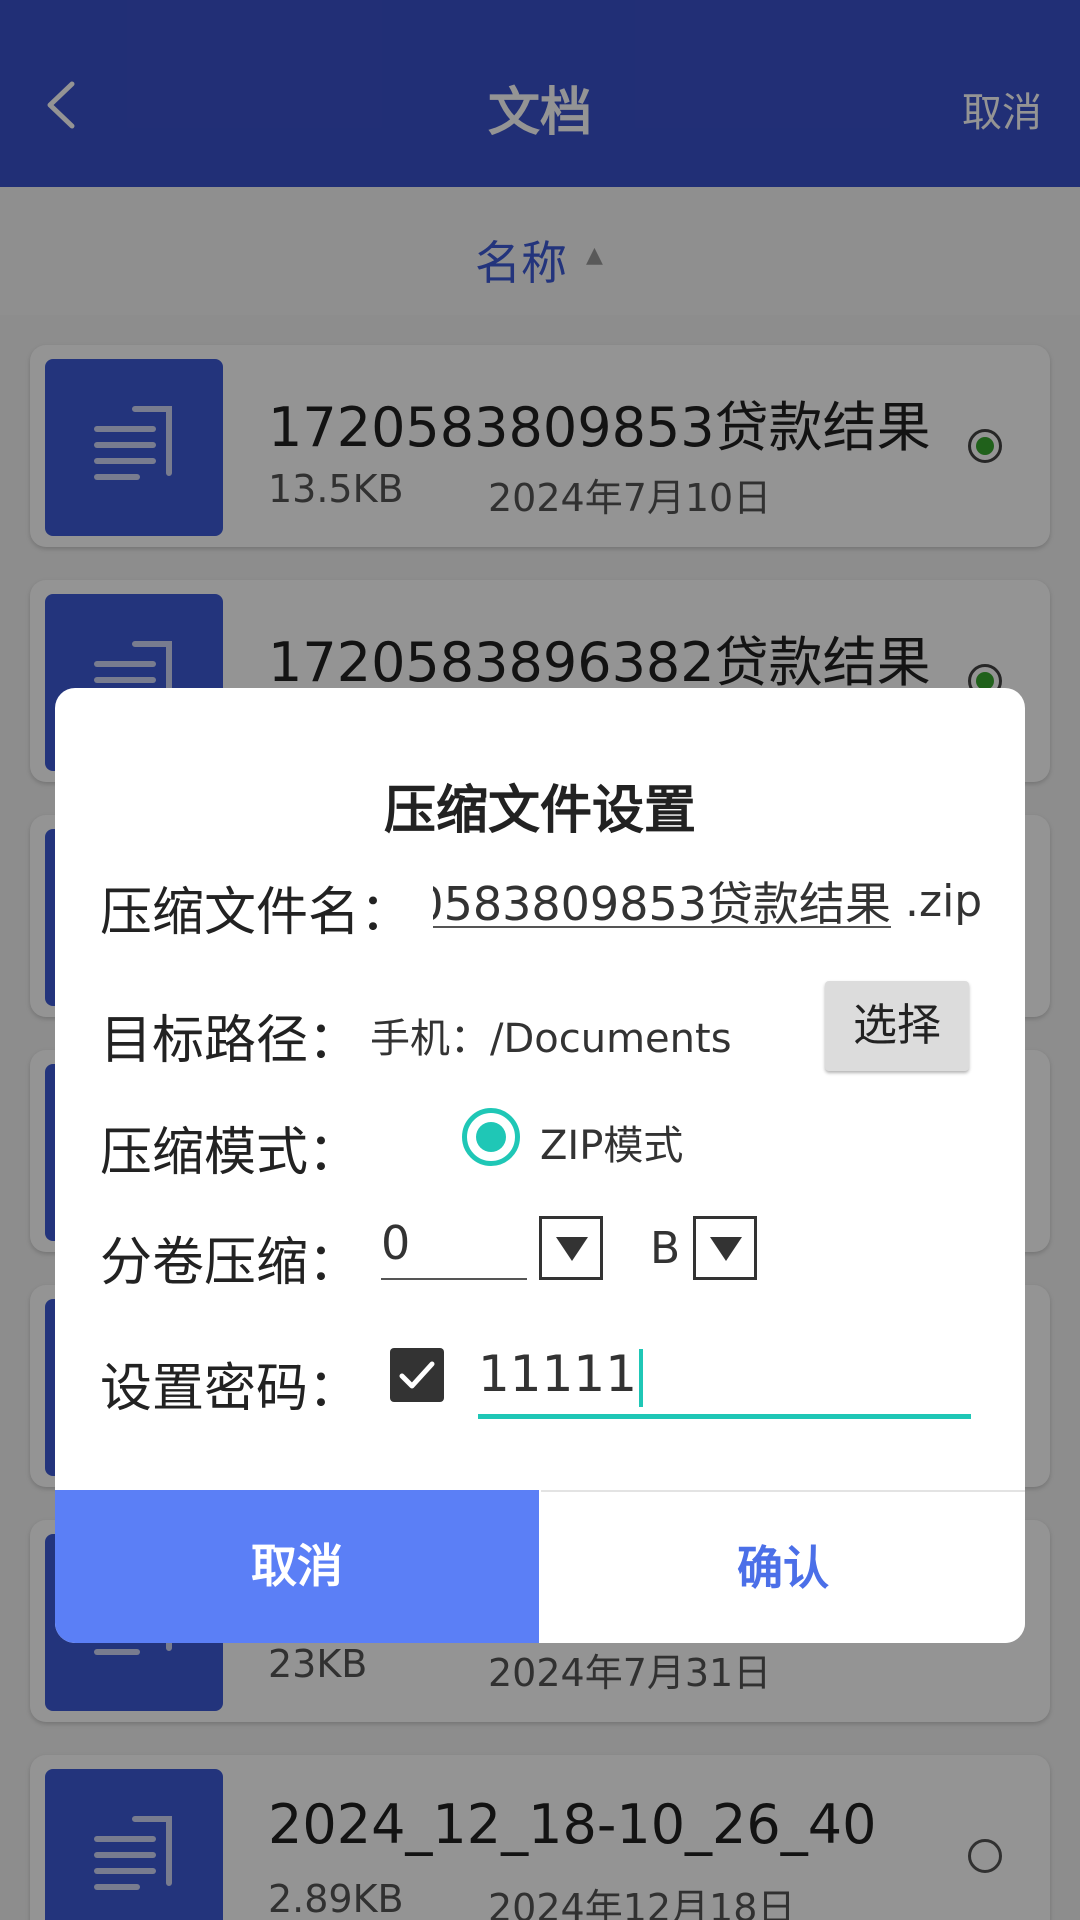 This screenshot has width=1080, height=1920. Describe the element at coordinates (724, 1381) in the screenshot. I see `password-input: 11111` at that location.